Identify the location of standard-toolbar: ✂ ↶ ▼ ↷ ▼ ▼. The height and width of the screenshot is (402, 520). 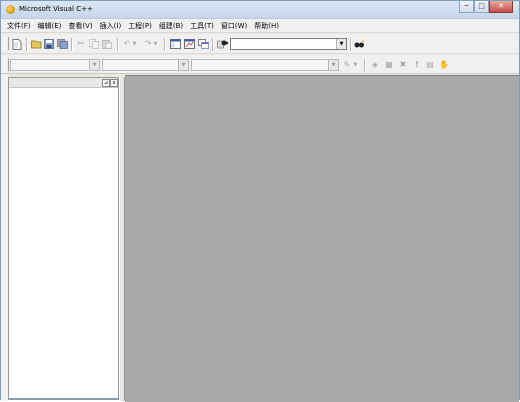
(260, 44).